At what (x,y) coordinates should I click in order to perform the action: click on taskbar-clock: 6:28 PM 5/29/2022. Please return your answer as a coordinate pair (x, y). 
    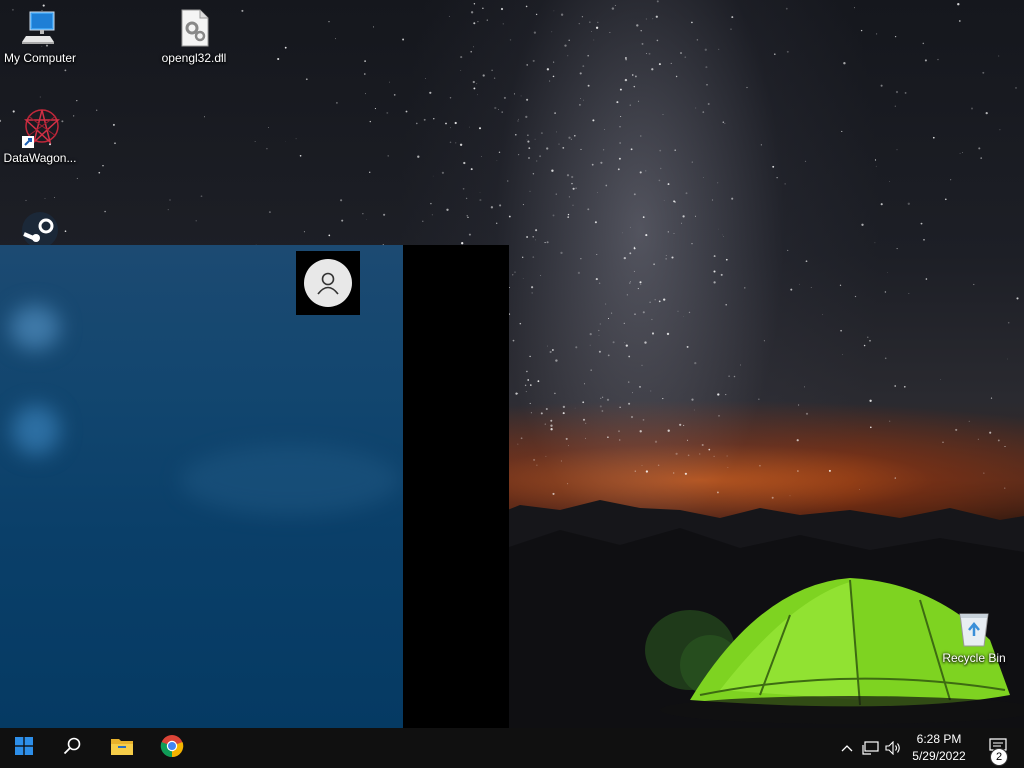
    Looking at the image, I should click on (939, 748).